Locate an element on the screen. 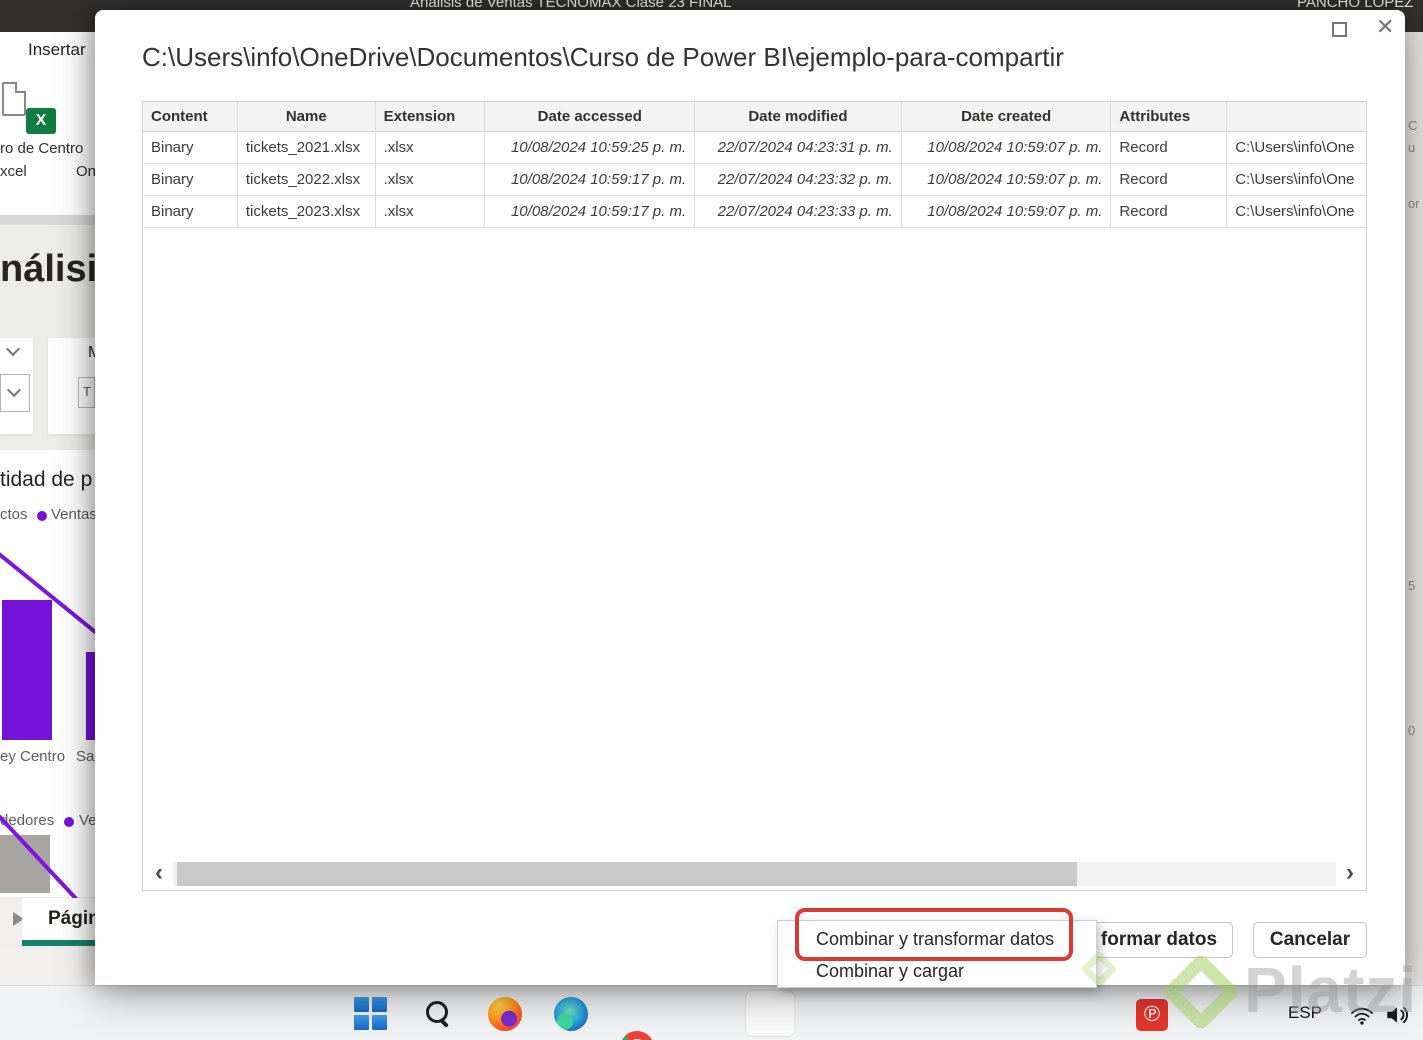 The height and width of the screenshot is (1040, 1423). cell-date-accessed: 10/08/2024 10:59:25 p. m. is located at coordinates (590, 147).